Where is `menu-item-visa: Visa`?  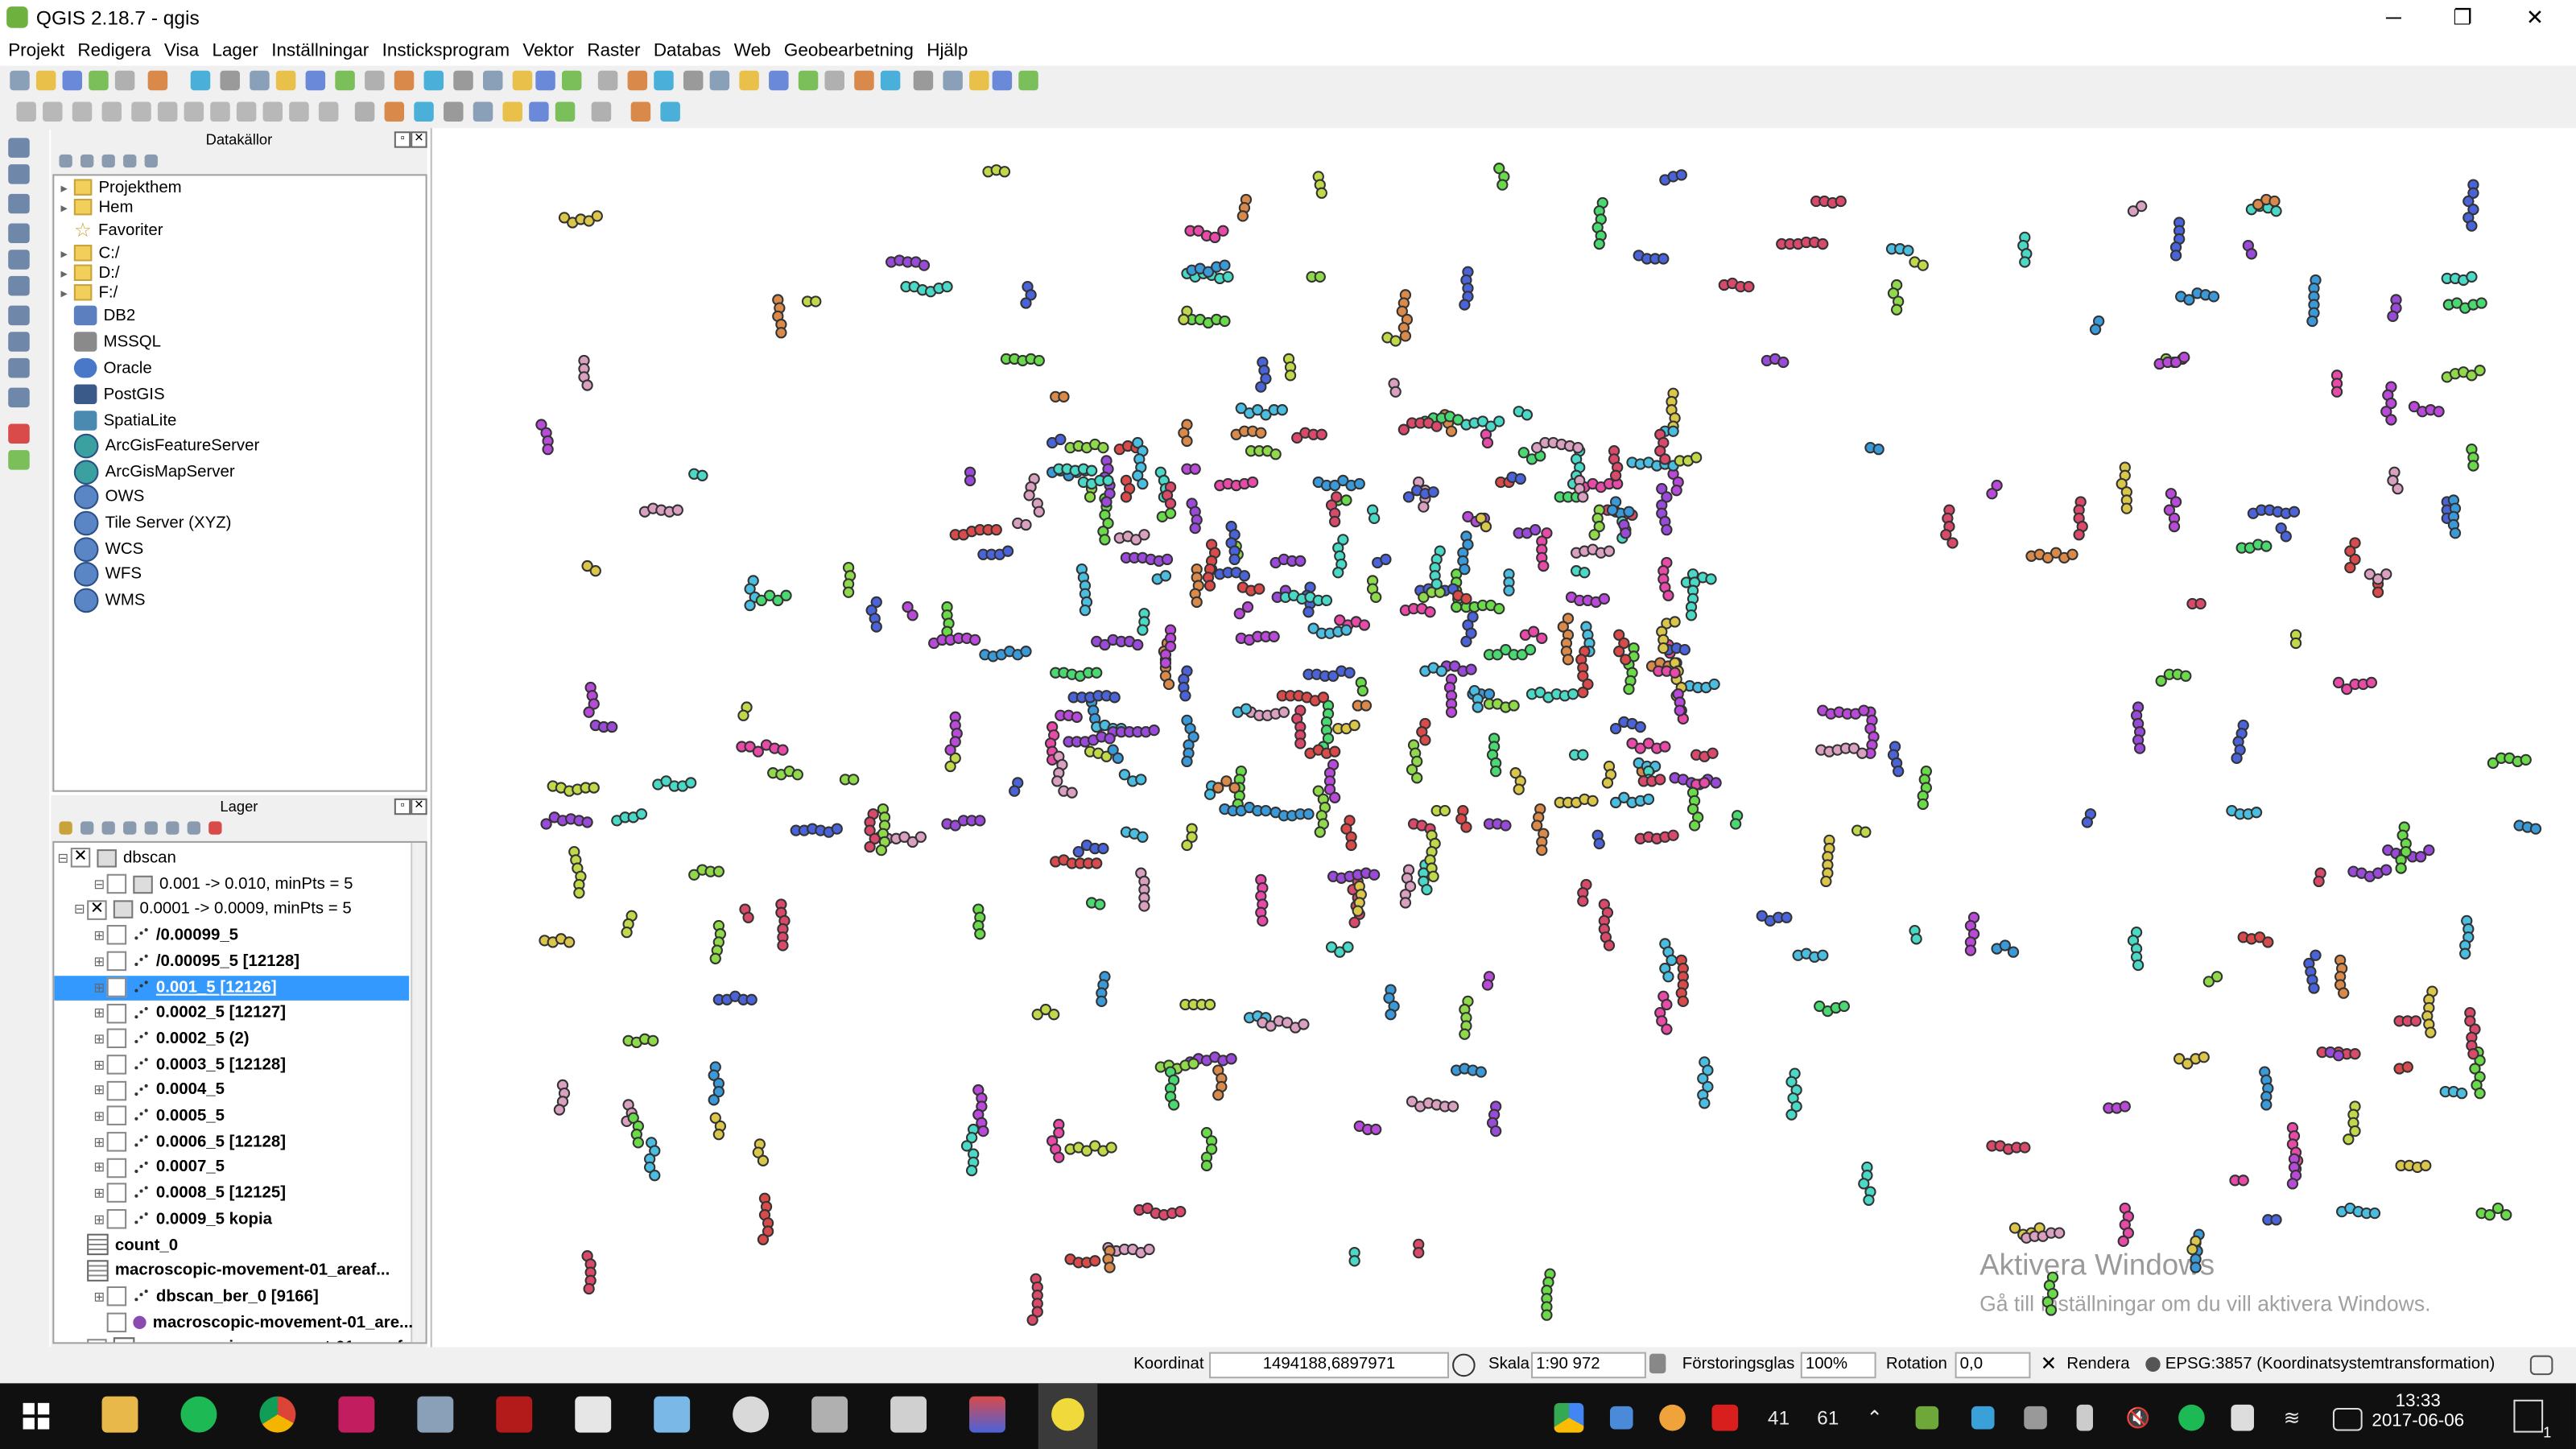 menu-item-visa: Visa is located at coordinates (180, 48).